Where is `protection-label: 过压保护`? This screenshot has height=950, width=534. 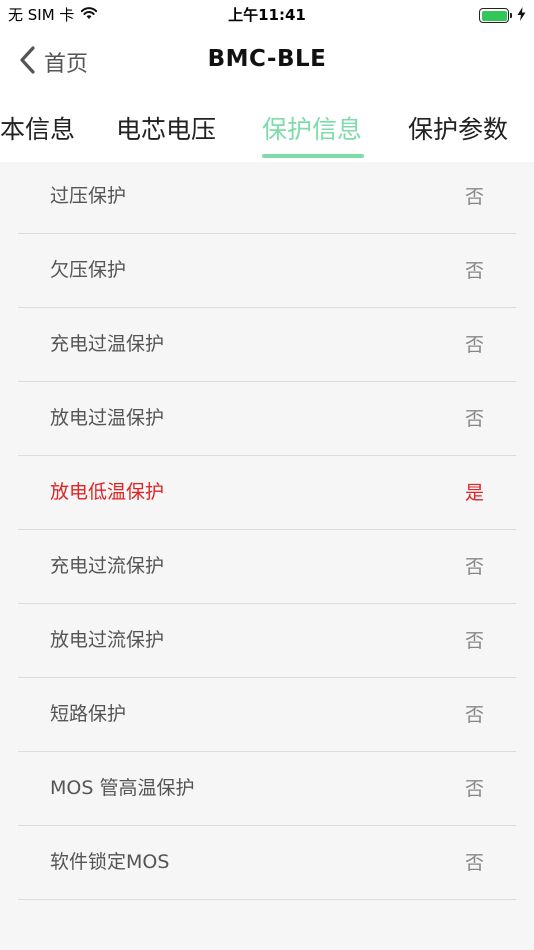
protection-label: 过压保护 is located at coordinates (88, 196).